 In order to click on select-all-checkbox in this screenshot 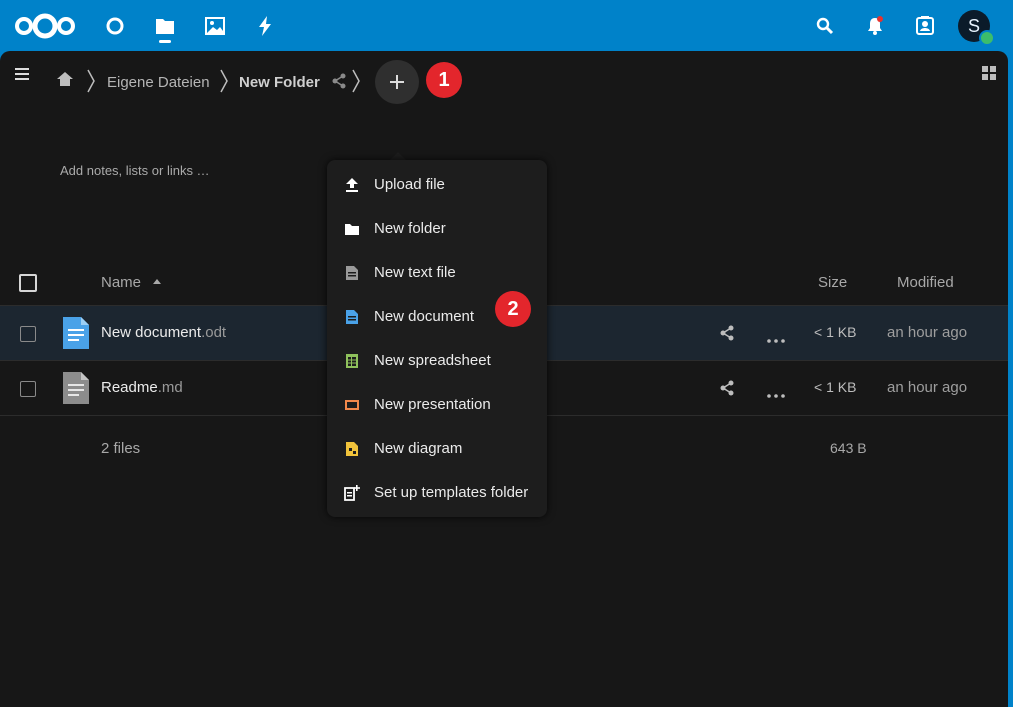, I will do `click(28, 283)`.